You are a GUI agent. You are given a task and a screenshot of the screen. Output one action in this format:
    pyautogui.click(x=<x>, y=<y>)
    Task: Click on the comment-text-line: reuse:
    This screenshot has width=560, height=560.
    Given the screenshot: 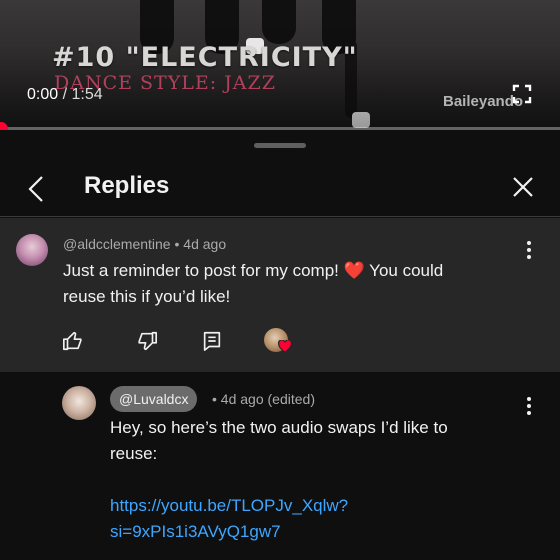 What is the action you would take?
    pyautogui.click(x=134, y=453)
    